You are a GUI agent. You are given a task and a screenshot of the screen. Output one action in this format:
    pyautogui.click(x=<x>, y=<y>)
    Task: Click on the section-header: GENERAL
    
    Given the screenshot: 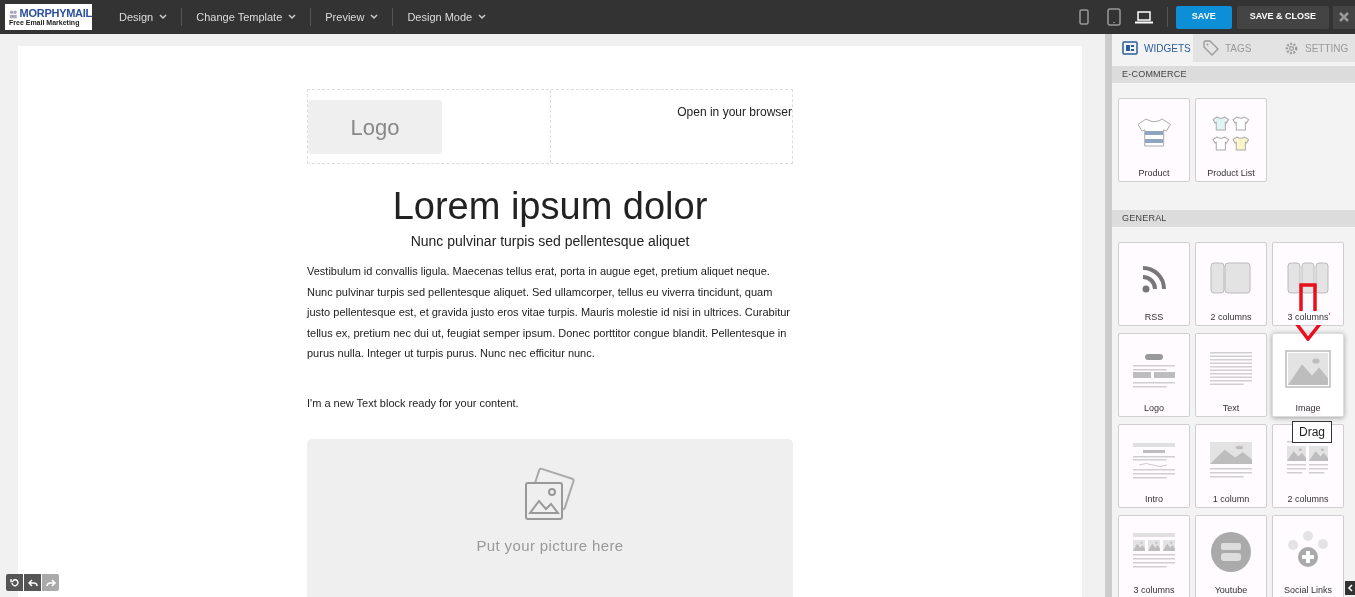 What is the action you would take?
    pyautogui.click(x=1233, y=218)
    